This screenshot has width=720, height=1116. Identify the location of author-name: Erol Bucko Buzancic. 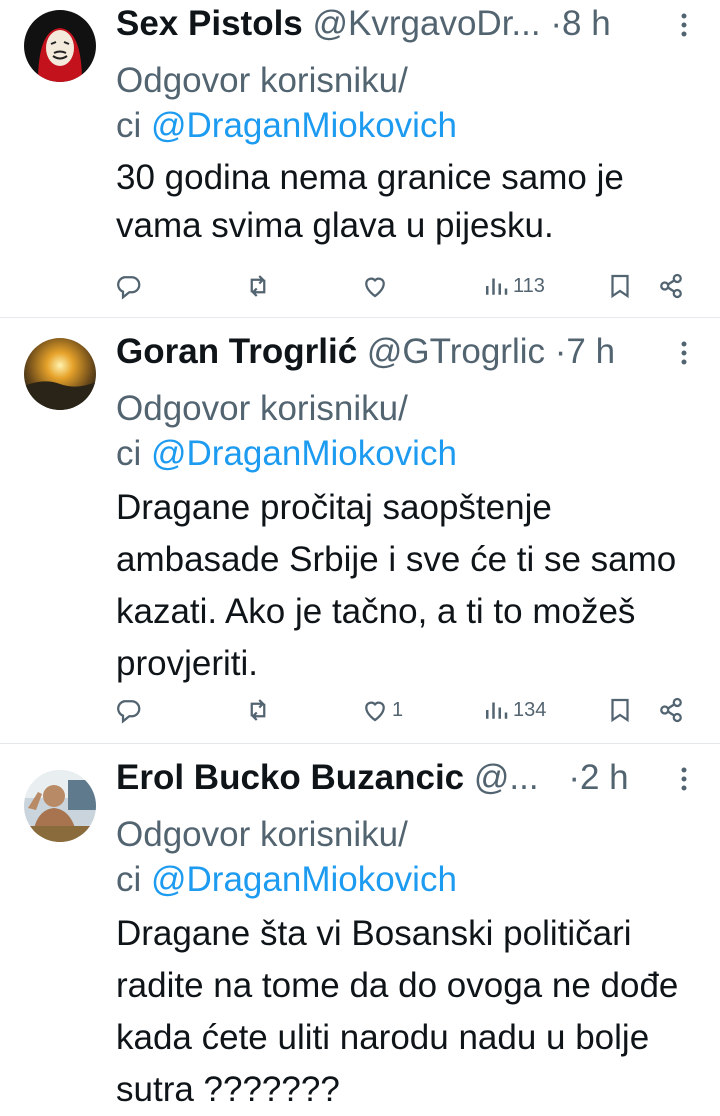
(290, 777).